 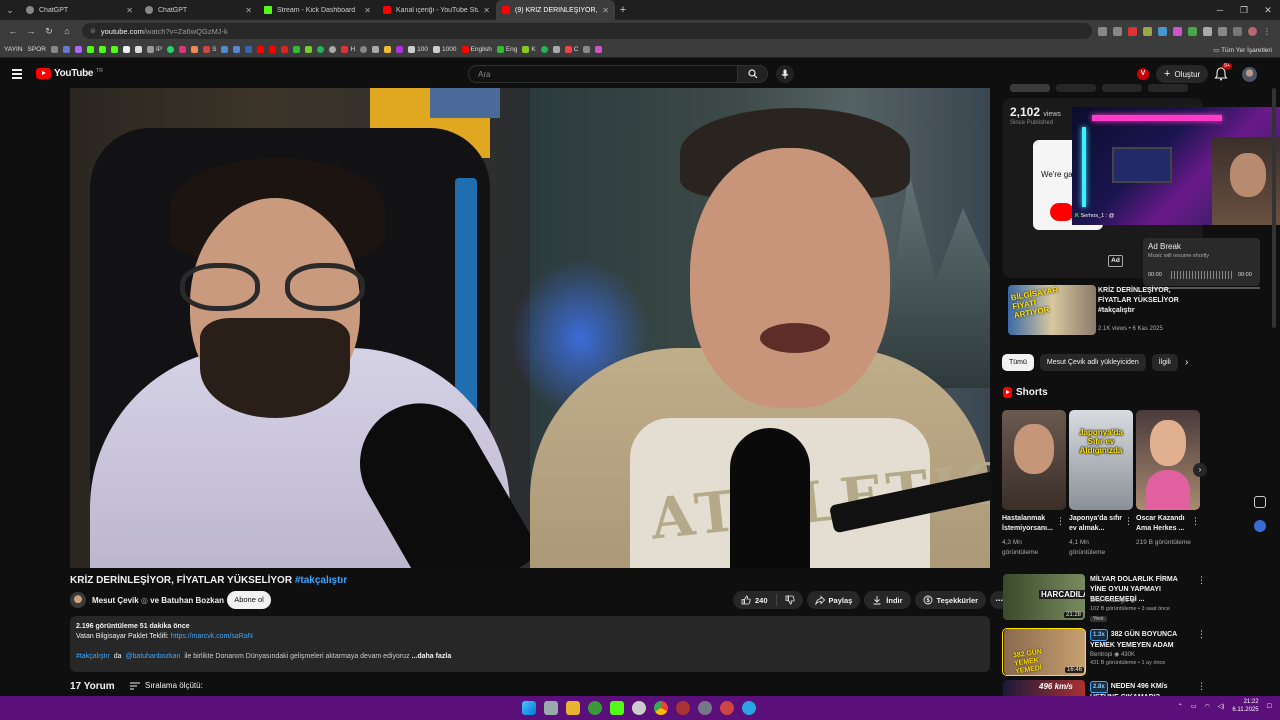 What do you see at coordinates (1052, 310) in the screenshot?
I see `recommended-thumbnail: BİLGİSAYAR FİYATI ARTIYOR` at bounding box center [1052, 310].